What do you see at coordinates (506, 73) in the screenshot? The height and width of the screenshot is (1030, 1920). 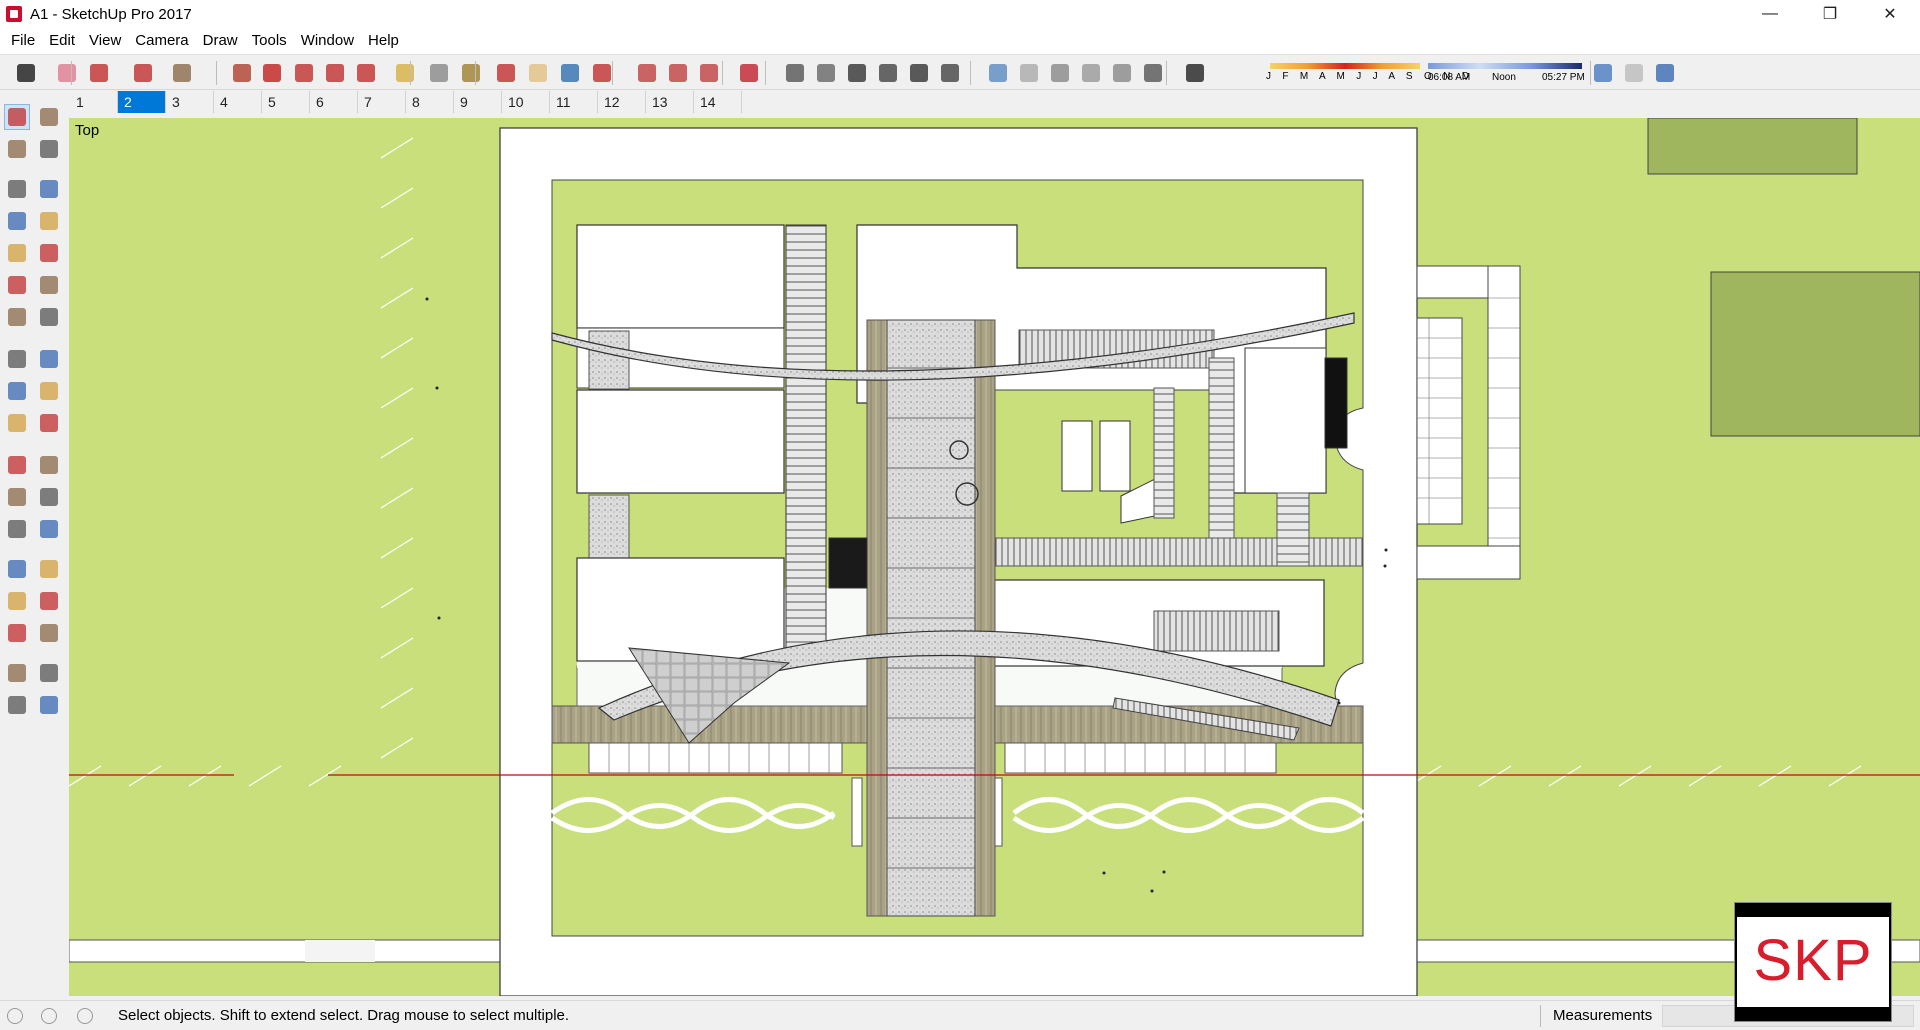 I see `orbit-icon` at bounding box center [506, 73].